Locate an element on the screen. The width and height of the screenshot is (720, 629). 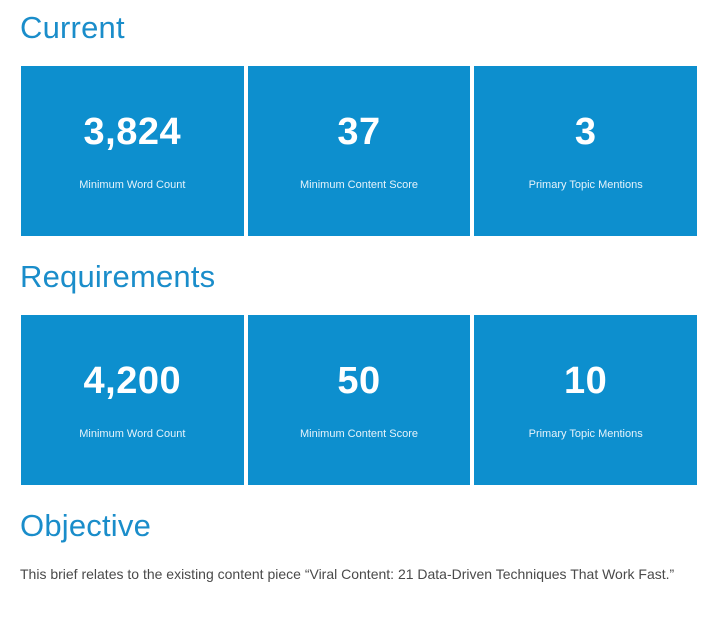
requirements-heading: Requirements is located at coordinates (118, 276).